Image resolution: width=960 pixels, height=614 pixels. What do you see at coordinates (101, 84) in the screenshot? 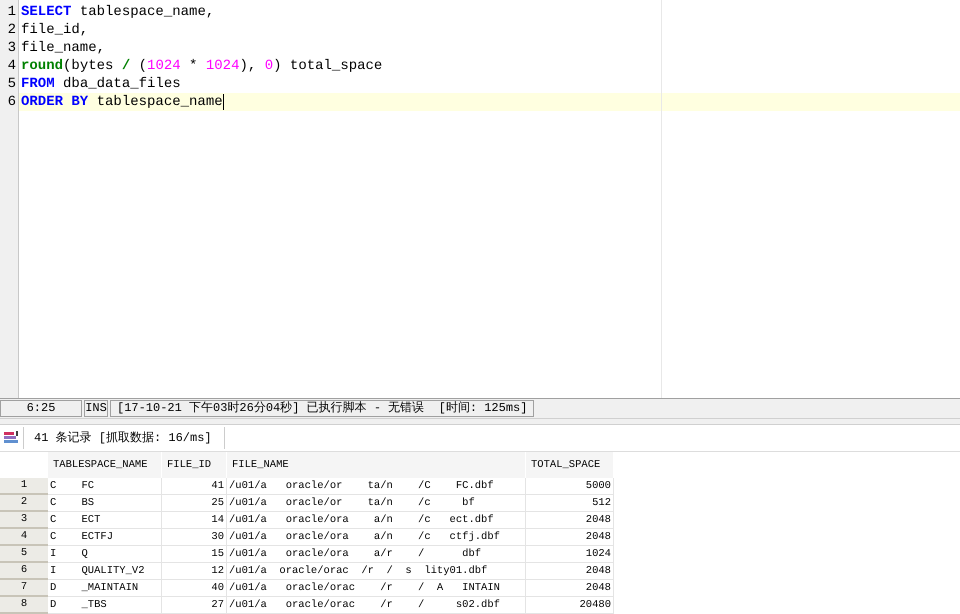
I see `code-line: FROM dba_data_files` at bounding box center [101, 84].